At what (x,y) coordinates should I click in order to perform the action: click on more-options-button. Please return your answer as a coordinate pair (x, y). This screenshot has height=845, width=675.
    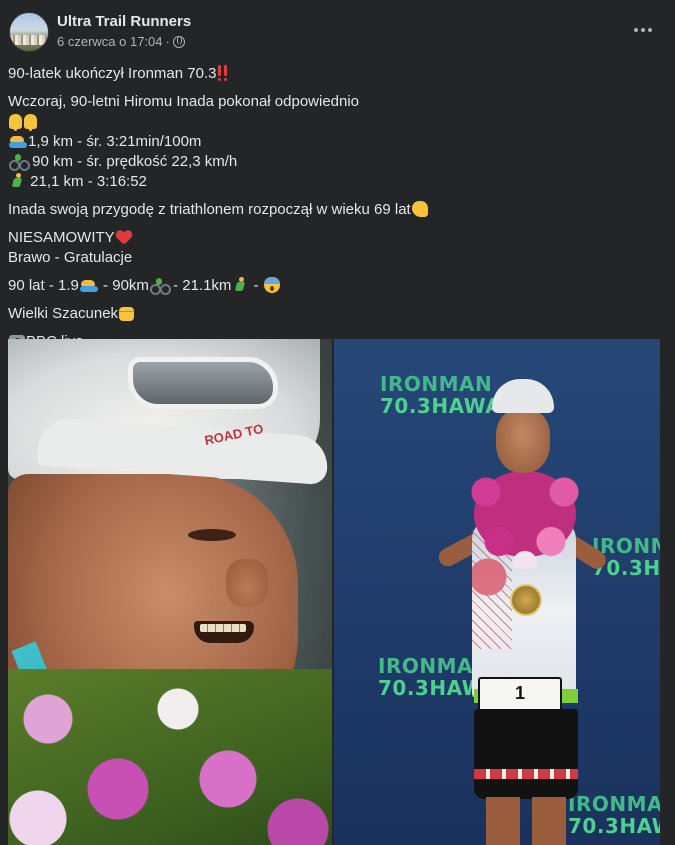
    Looking at the image, I should click on (643, 30).